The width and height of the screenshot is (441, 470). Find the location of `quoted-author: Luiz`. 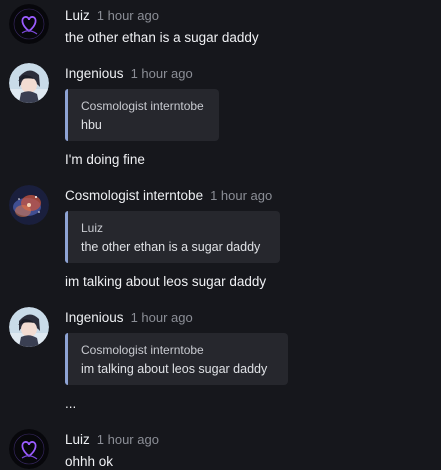

quoted-author: Luiz is located at coordinates (92, 228).